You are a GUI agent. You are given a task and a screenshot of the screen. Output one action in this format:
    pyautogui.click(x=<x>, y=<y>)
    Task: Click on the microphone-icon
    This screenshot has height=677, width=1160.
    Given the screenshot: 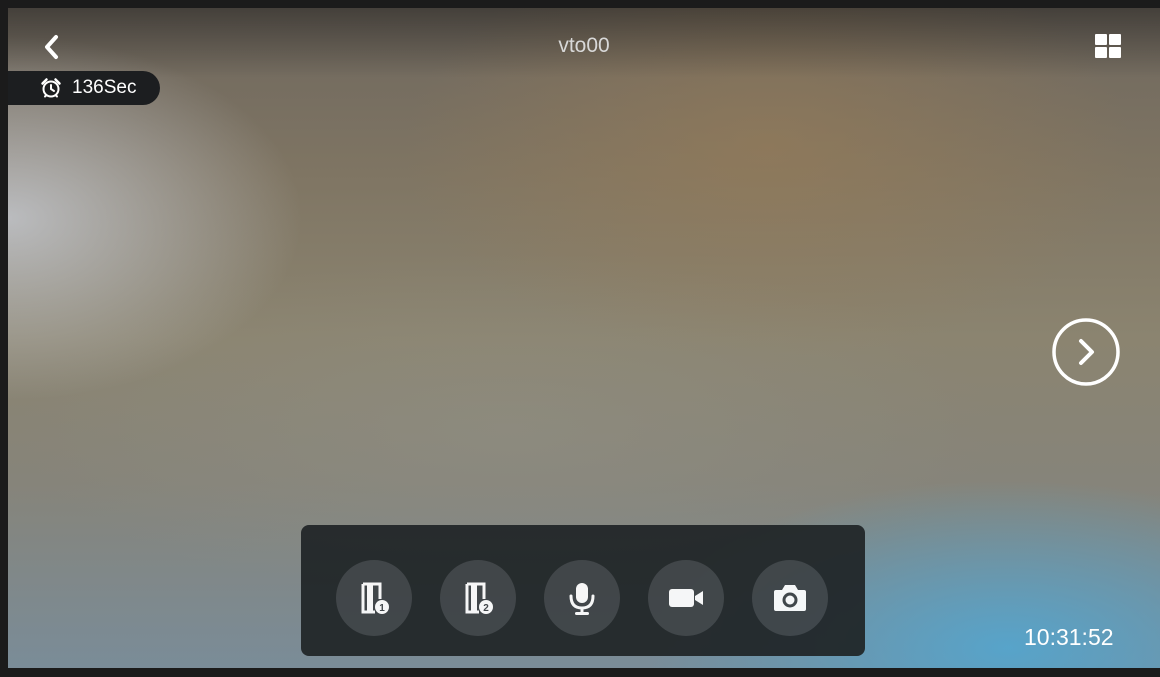 What is the action you would take?
    pyautogui.click(x=582, y=599)
    